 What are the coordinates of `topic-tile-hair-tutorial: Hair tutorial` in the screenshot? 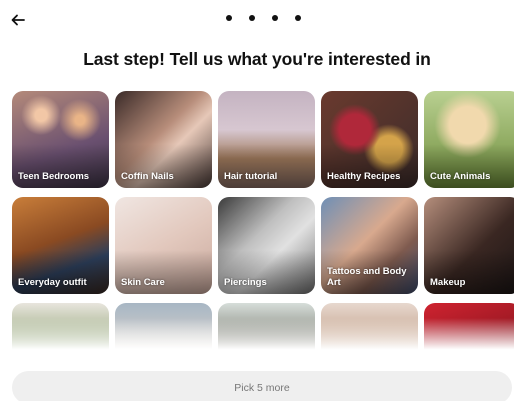 It's located at (266, 139).